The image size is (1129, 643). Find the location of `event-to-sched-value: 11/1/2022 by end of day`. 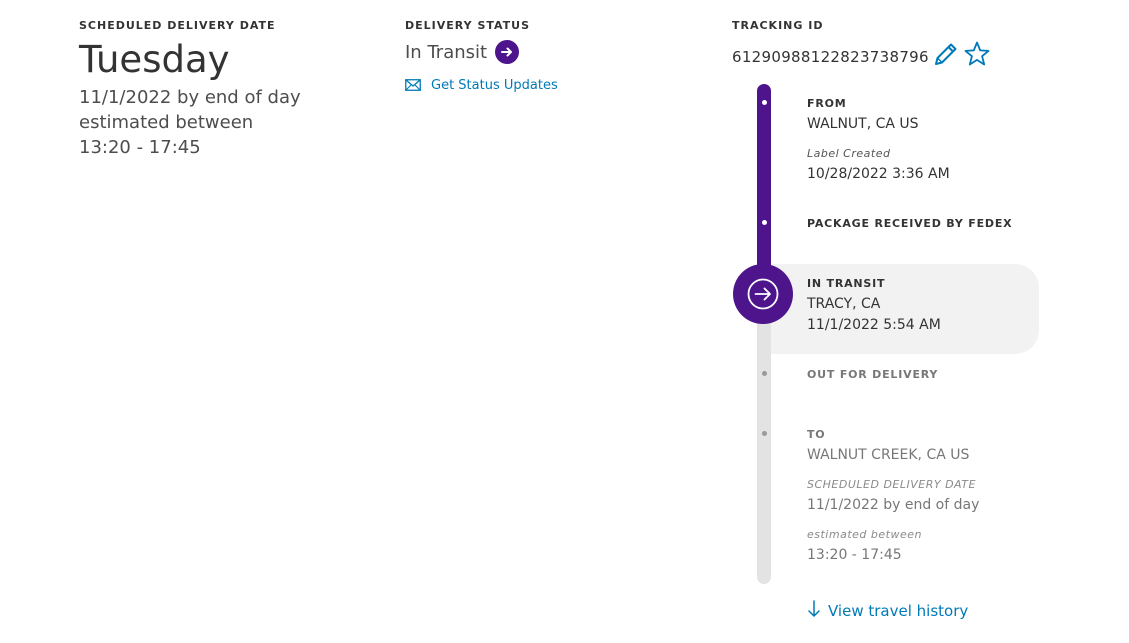

event-to-sched-value: 11/1/2022 by end of day is located at coordinates (893, 505).